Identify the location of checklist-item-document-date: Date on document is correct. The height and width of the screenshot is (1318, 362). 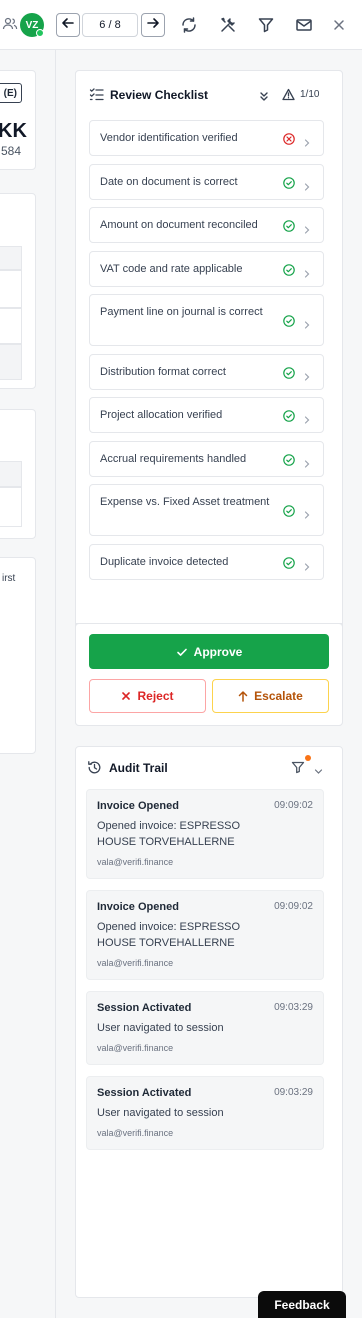
(206, 182).